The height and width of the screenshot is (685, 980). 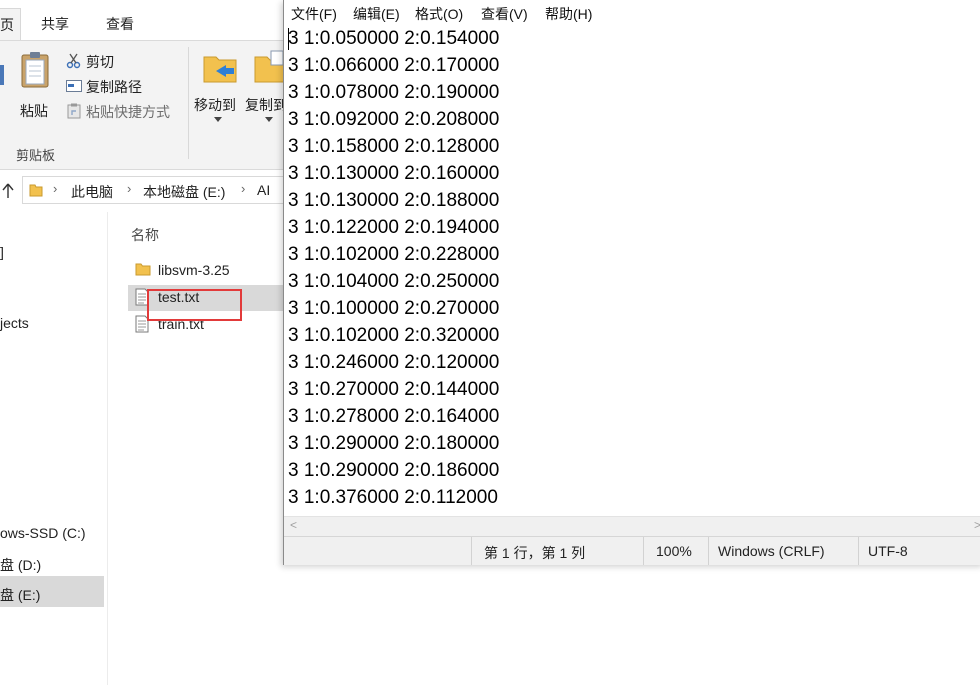 I want to click on status-bar: 第 1 行，第 1 列 100% Windows (CRLF) UTF-8, so click(x=632, y=550).